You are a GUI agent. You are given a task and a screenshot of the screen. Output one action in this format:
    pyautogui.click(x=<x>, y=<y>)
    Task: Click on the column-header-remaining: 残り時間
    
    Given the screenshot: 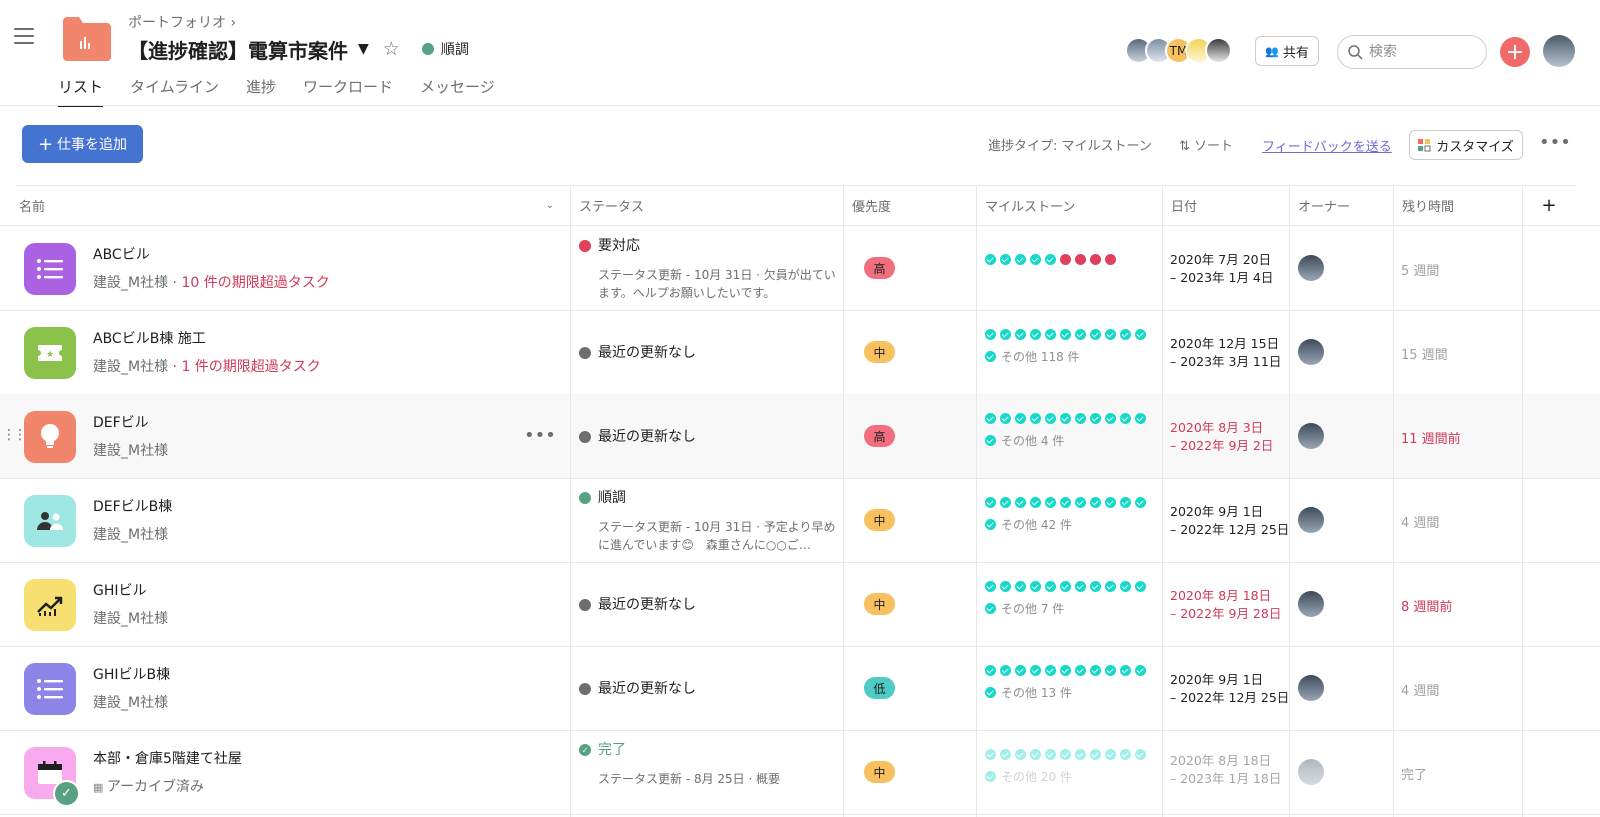 What is the action you would take?
    pyautogui.click(x=1457, y=205)
    